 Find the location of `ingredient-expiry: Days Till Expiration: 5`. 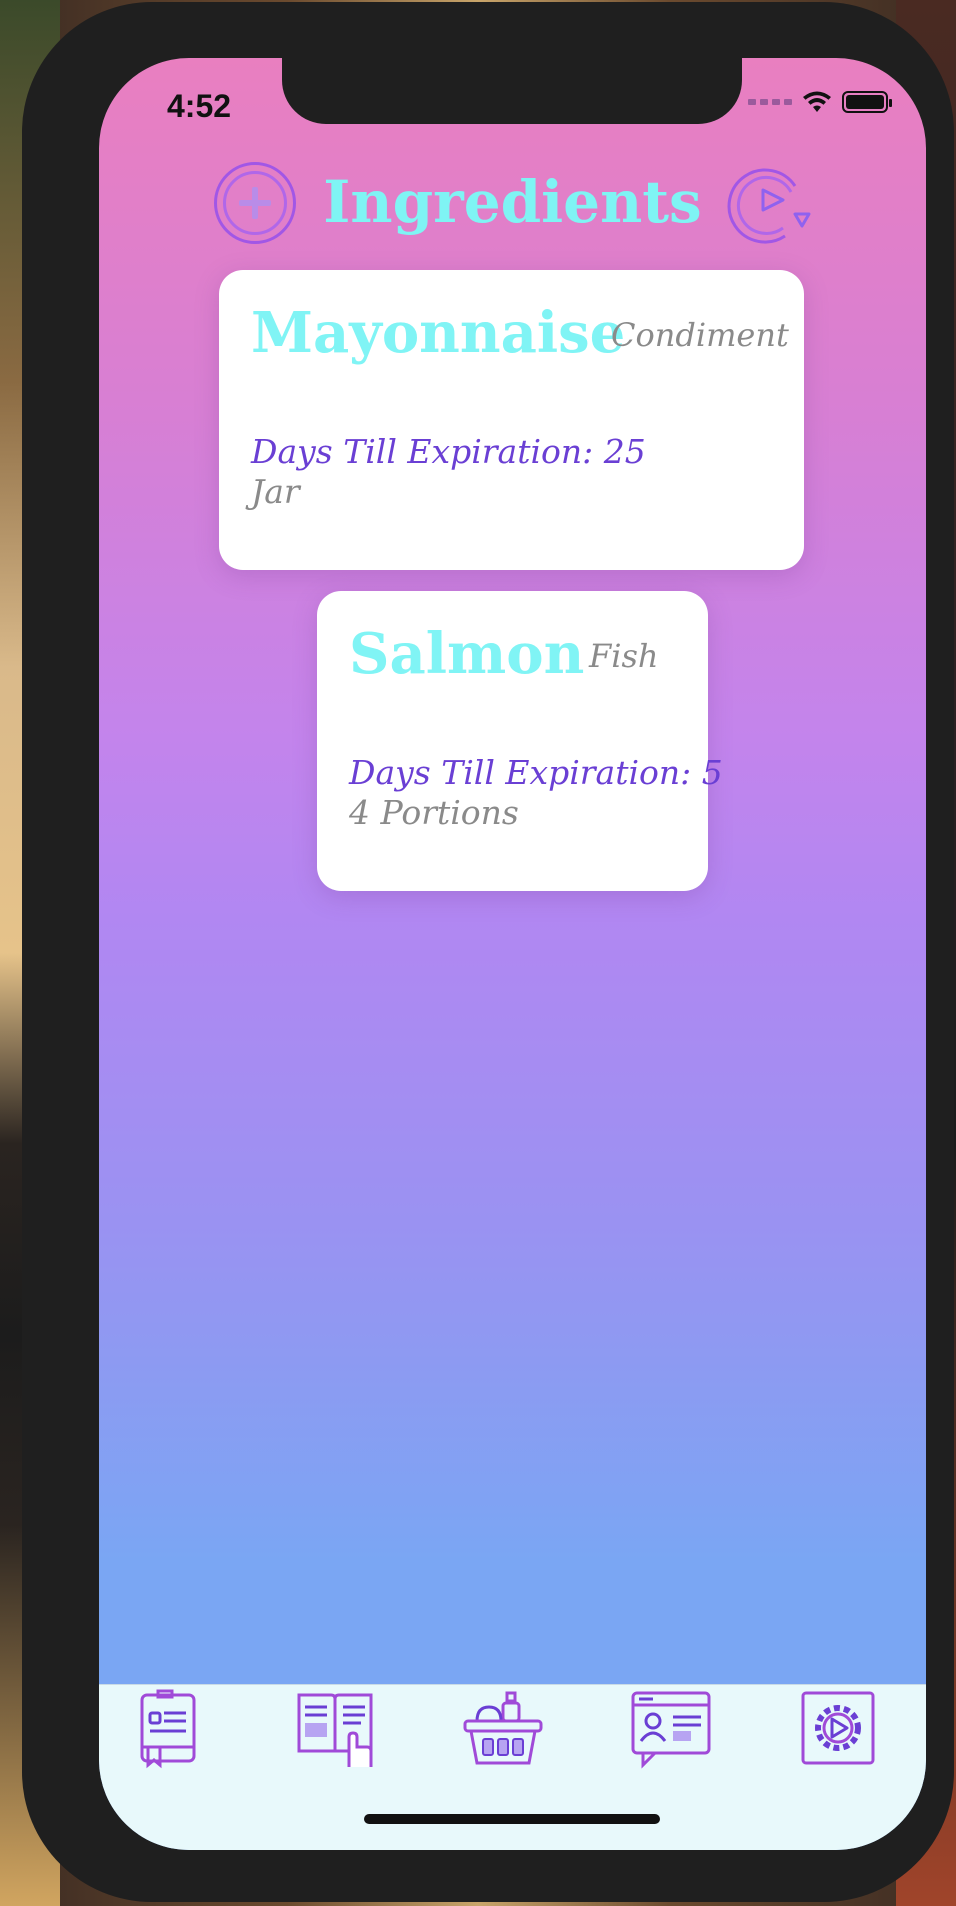

ingredient-expiry: Days Till Expiration: 5 is located at coordinates (536, 772).